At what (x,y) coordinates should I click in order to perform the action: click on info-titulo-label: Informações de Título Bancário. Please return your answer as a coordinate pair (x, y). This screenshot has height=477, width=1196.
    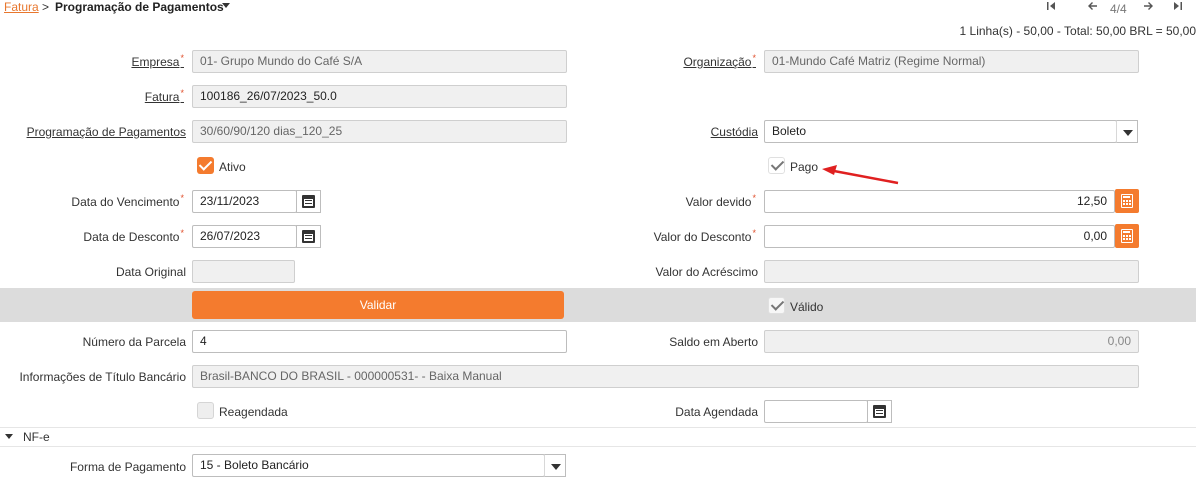
    Looking at the image, I should click on (102, 377).